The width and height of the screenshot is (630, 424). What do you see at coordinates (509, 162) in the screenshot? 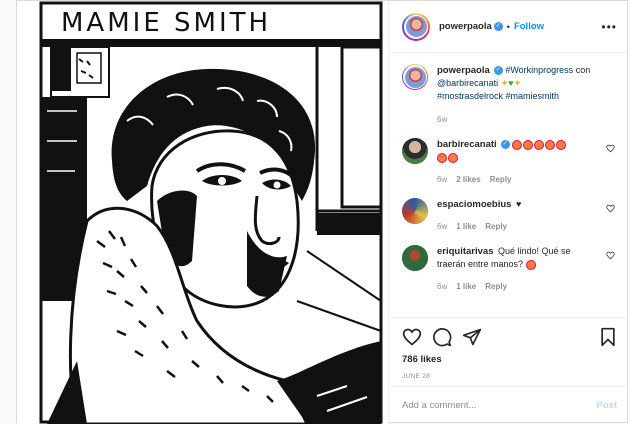
I see `comment-item: barbirecanati ✓ 6w 2 likes Reply` at bounding box center [509, 162].